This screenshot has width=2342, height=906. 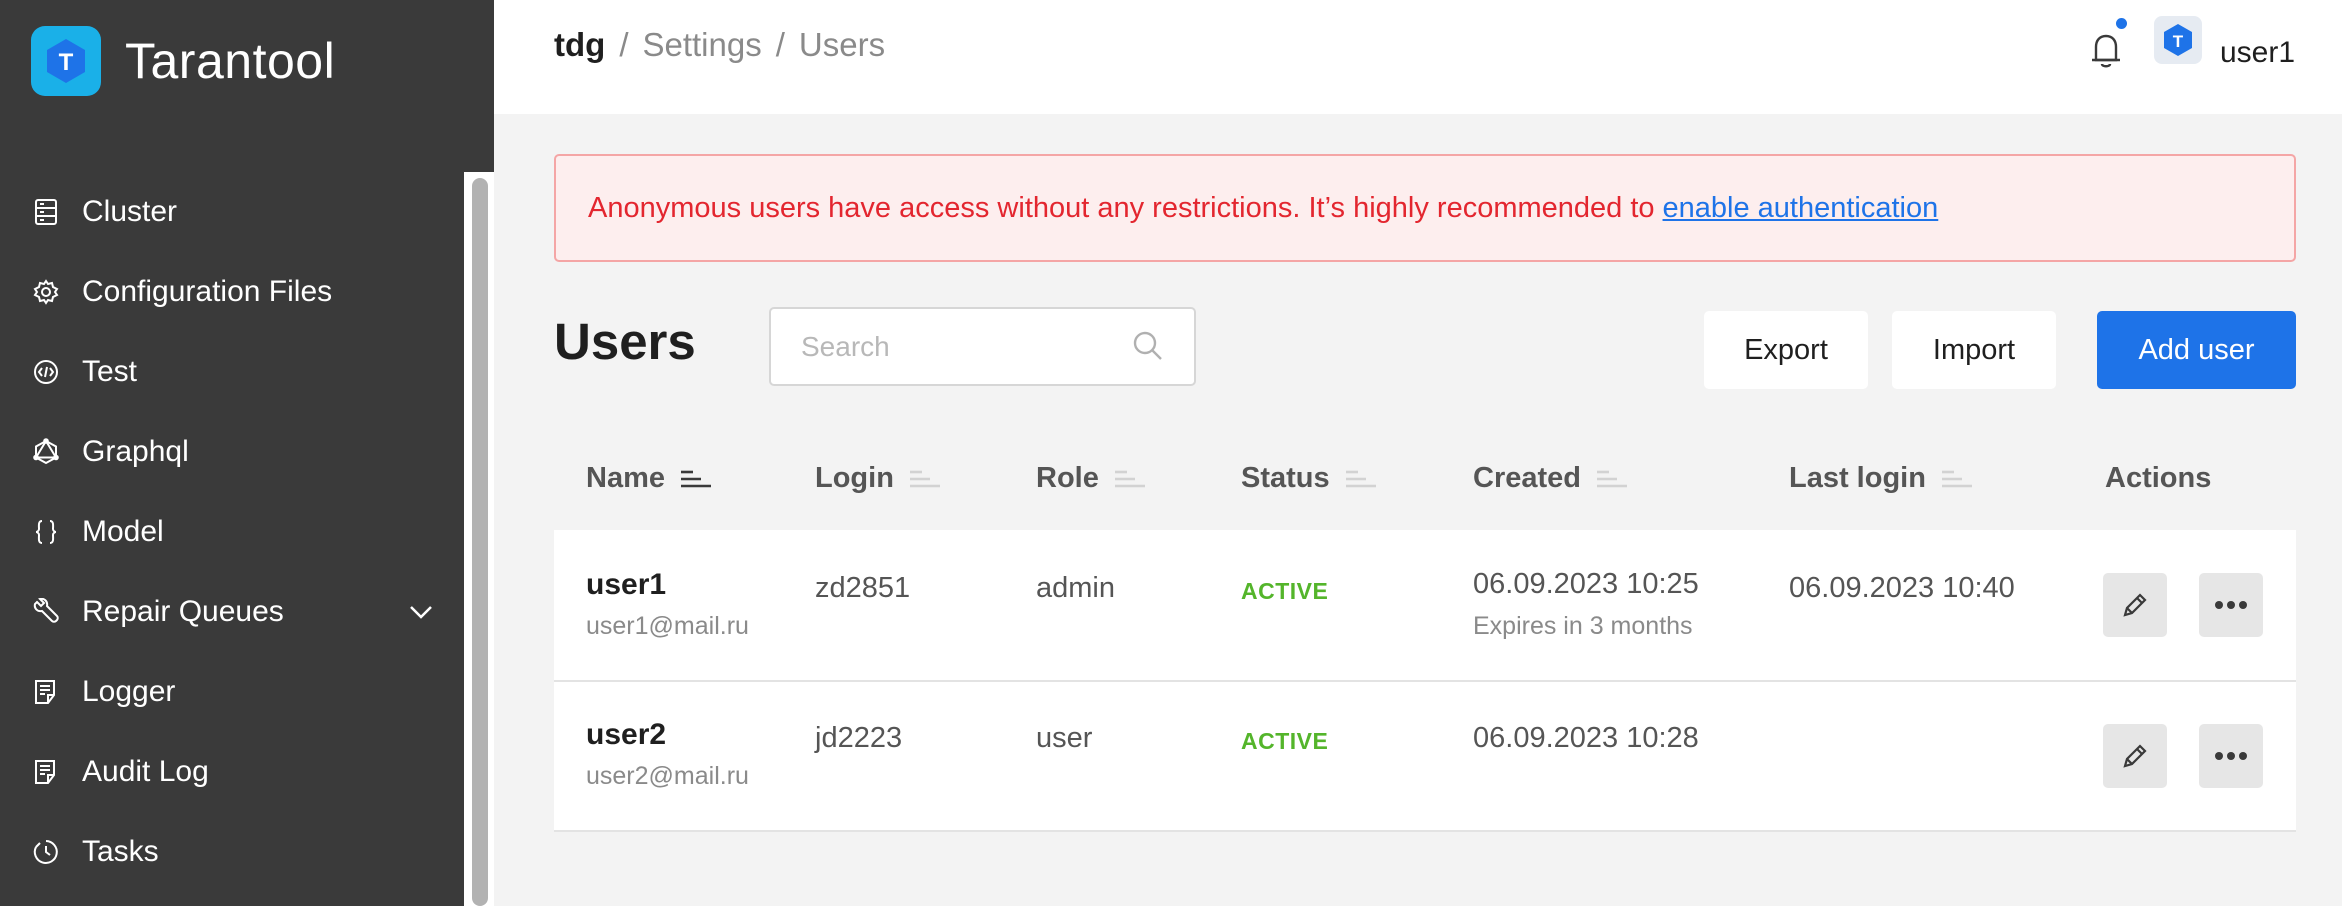 I want to click on sidebar-item-label: Repair Queues, so click(x=183, y=611).